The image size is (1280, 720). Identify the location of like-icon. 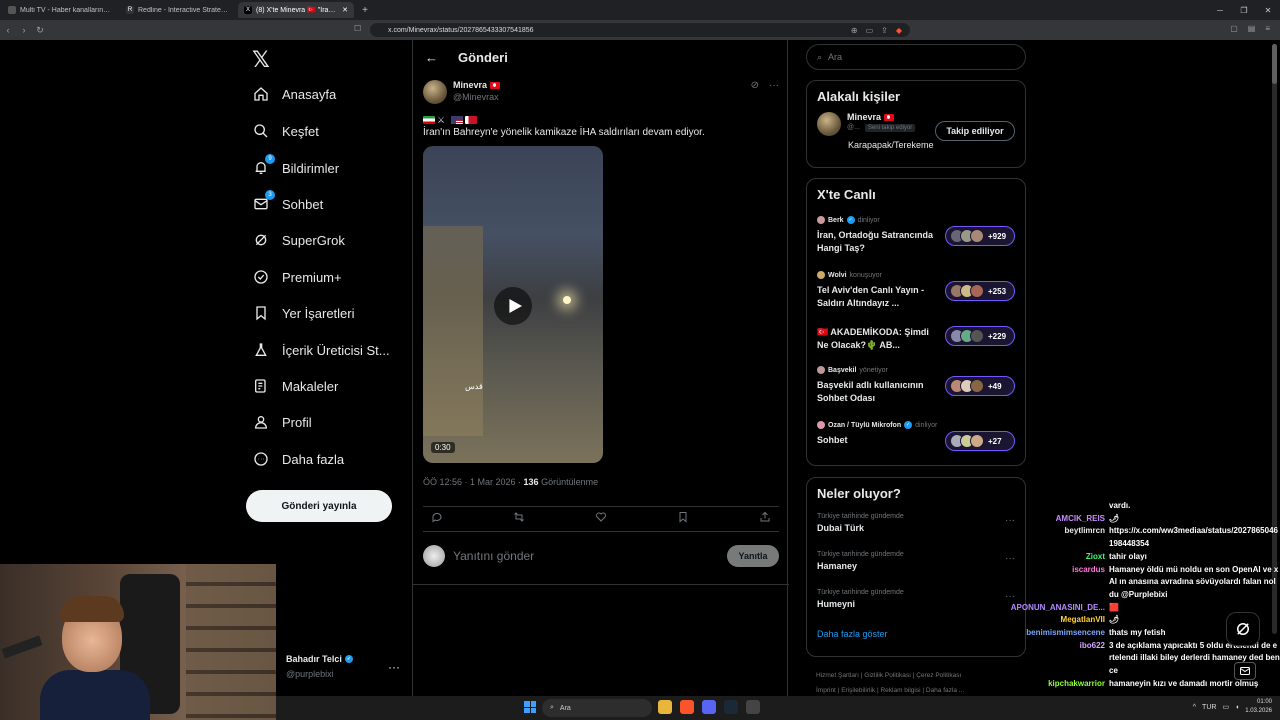
(601, 519).